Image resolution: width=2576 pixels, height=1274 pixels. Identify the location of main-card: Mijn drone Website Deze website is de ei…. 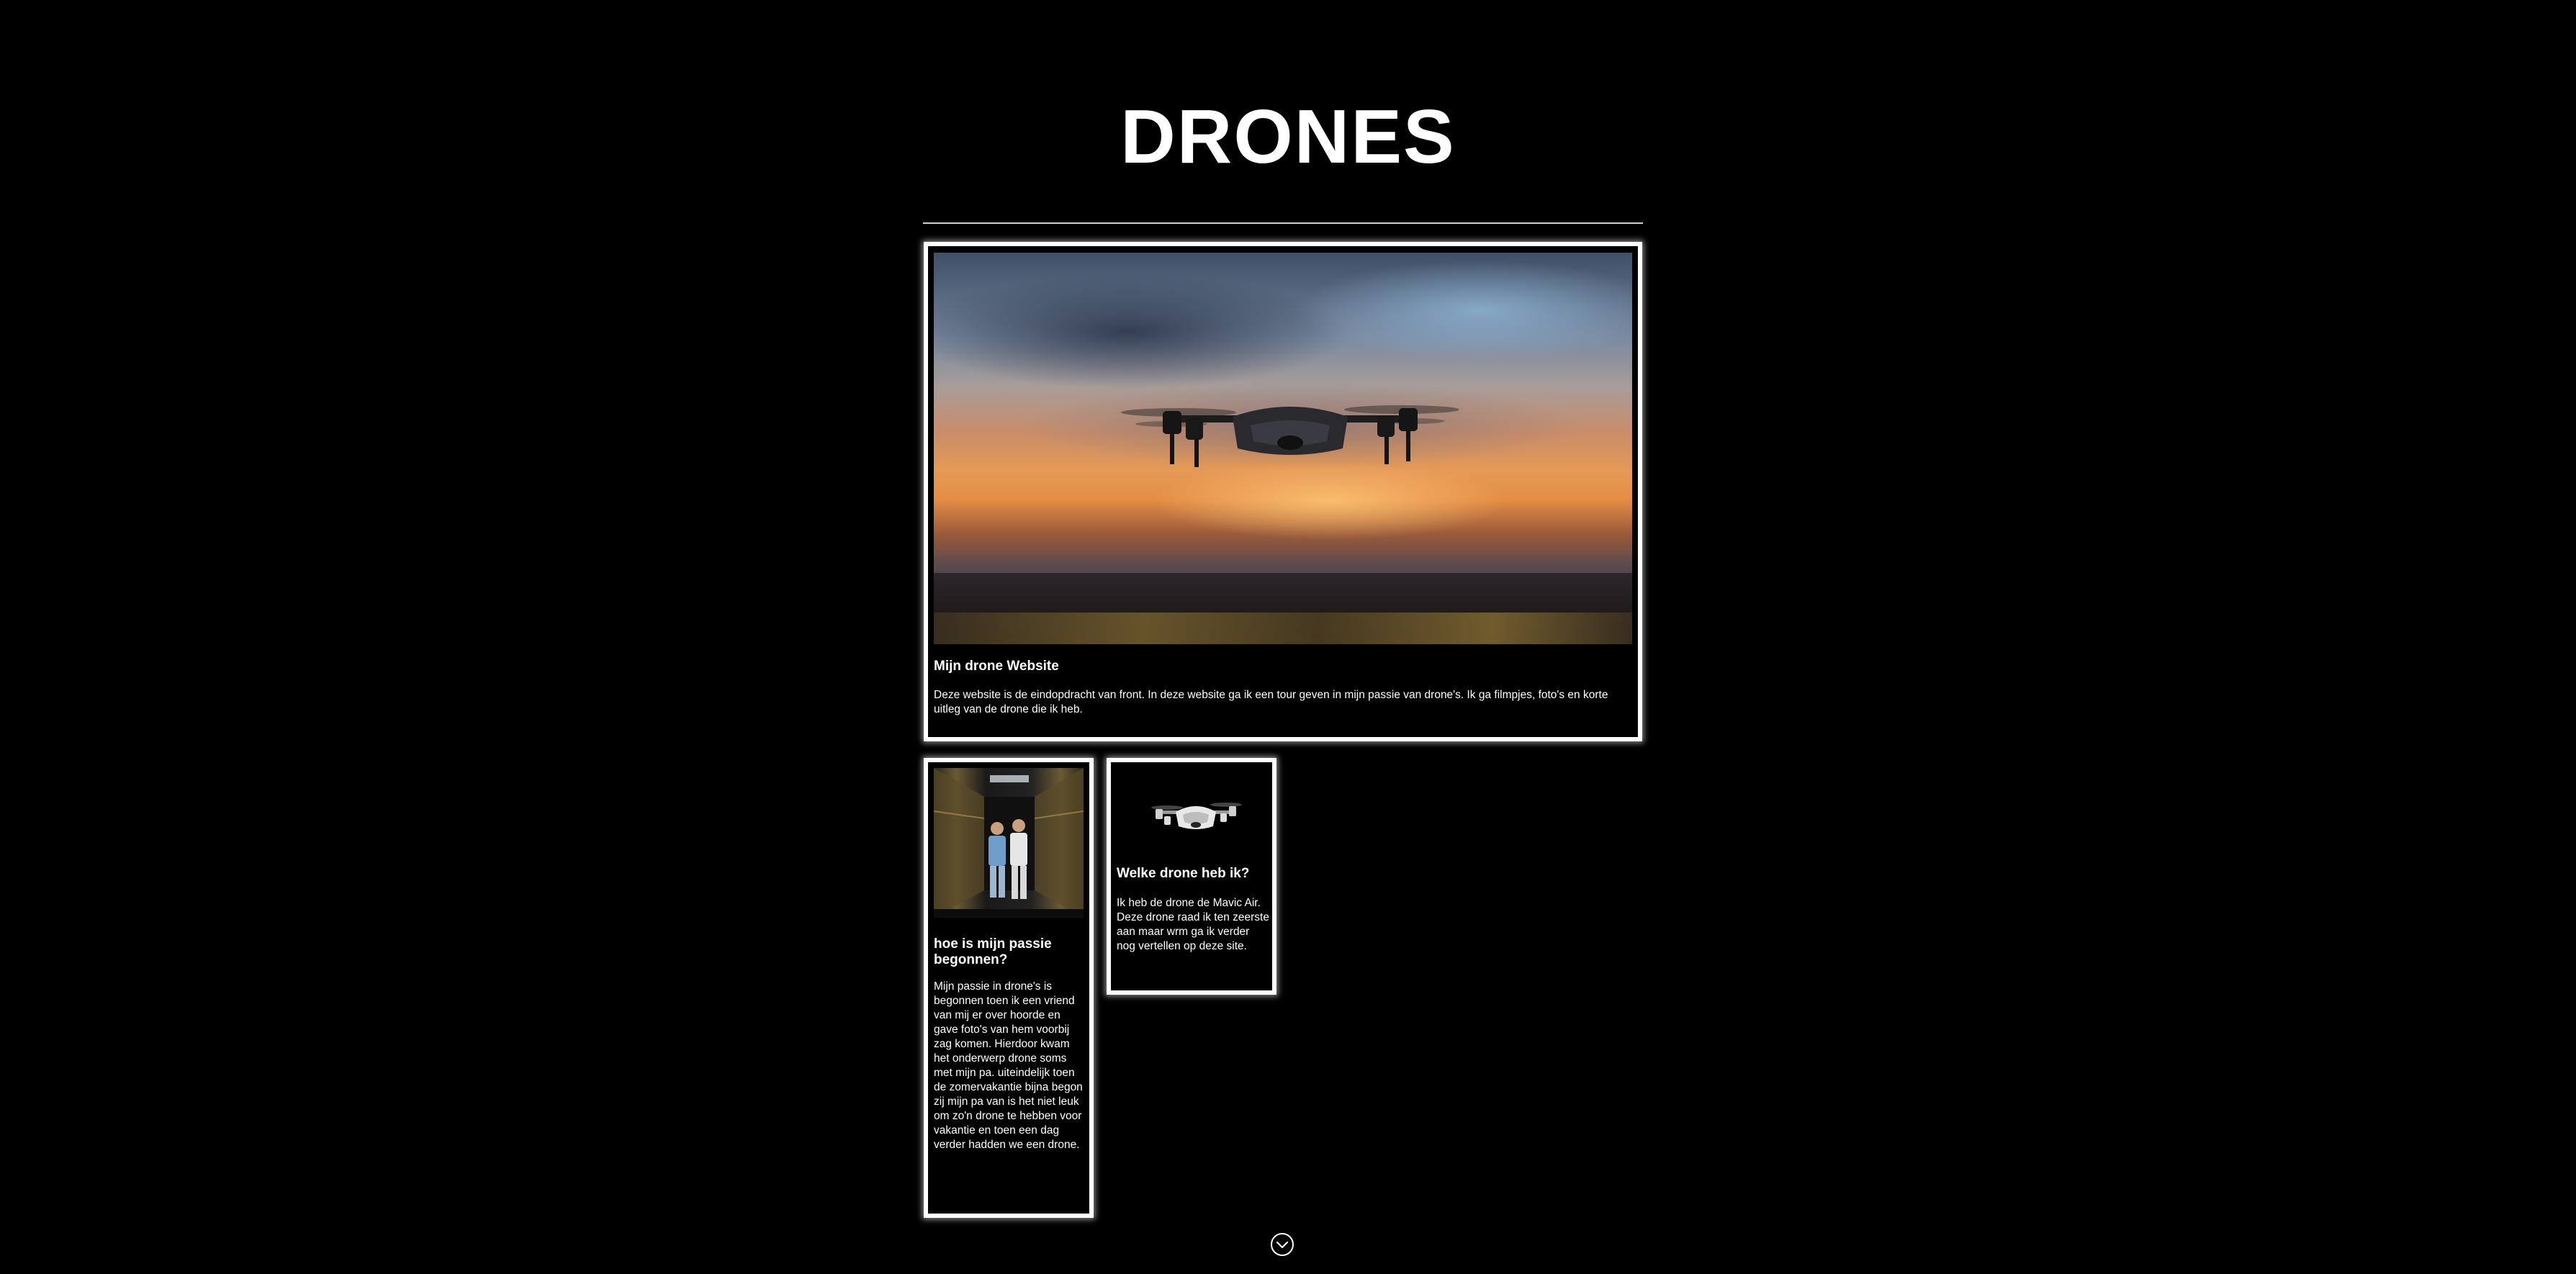
(1283, 492).